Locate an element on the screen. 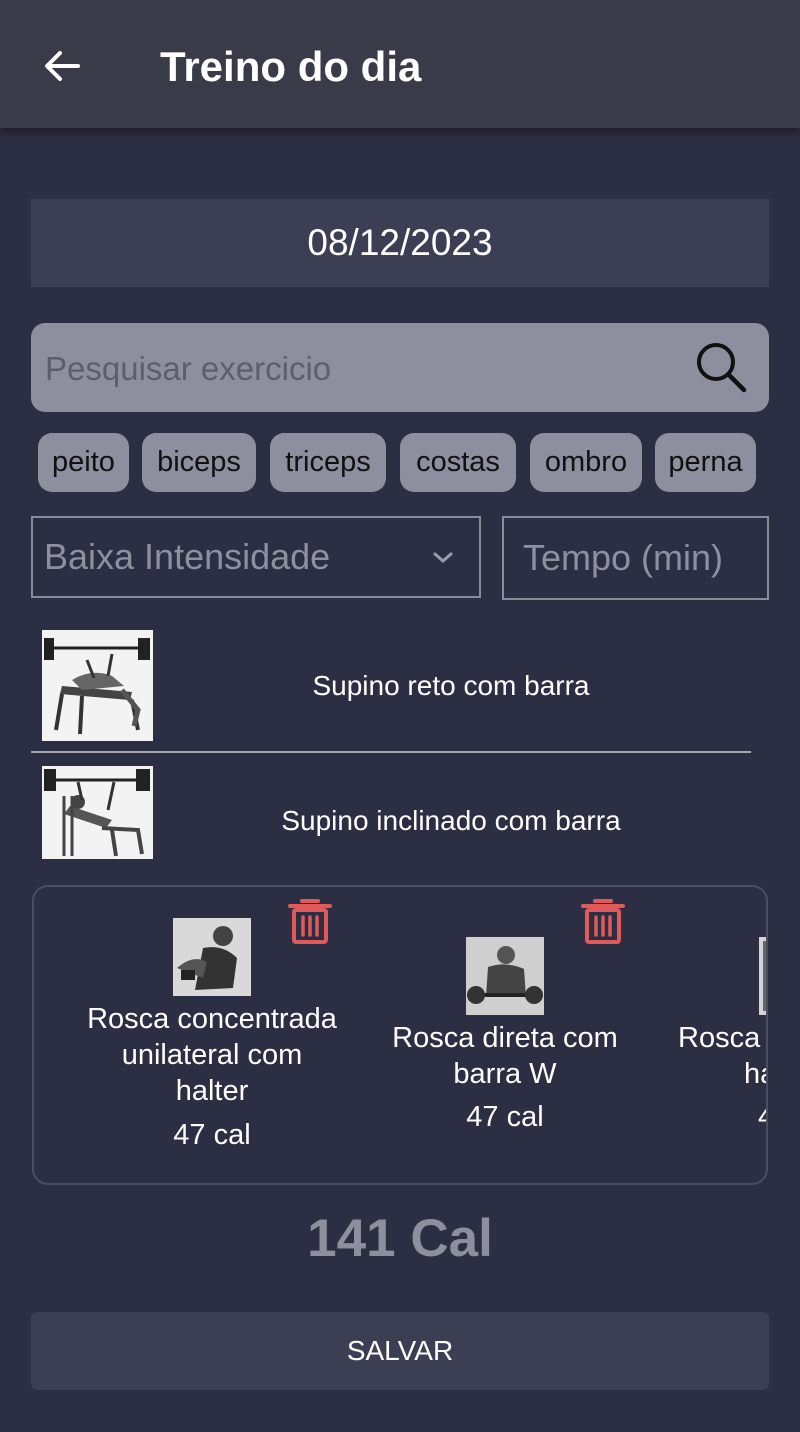  exercise-item: Supino reto com barra is located at coordinates (391, 686).